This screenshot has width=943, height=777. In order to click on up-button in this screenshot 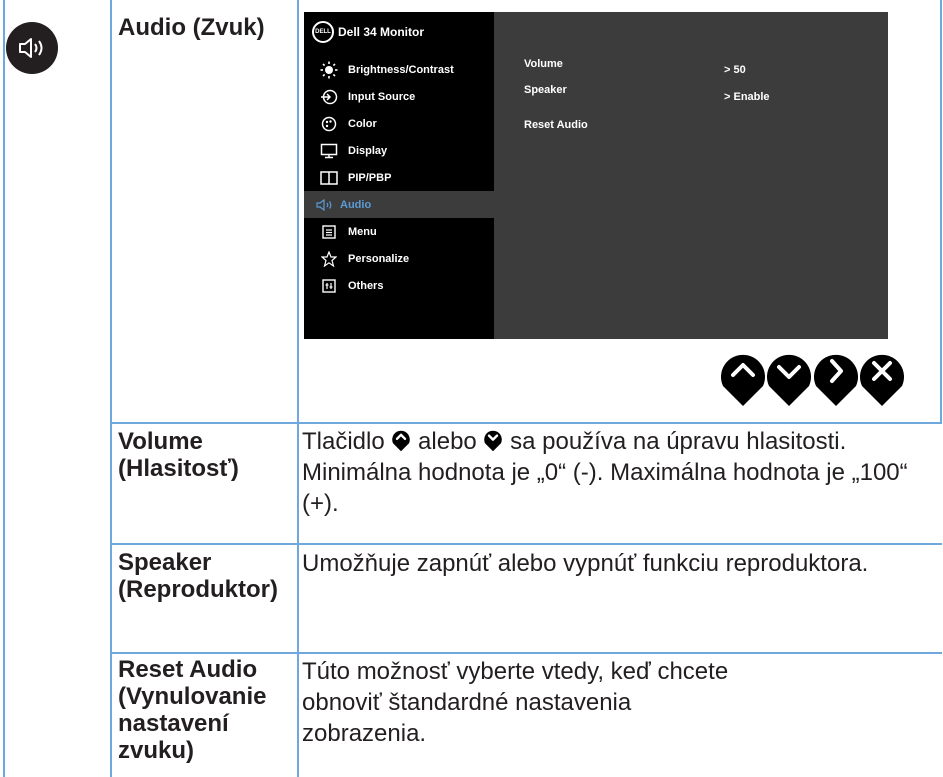, I will do `click(743, 378)`.